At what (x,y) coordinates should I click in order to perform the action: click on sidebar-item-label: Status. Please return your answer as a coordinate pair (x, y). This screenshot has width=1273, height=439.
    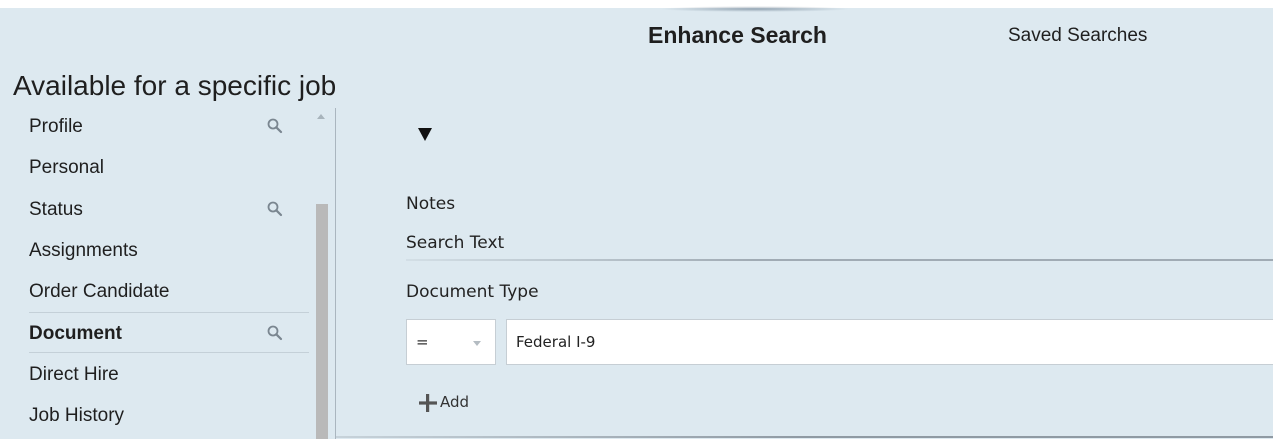
    Looking at the image, I should click on (56, 209).